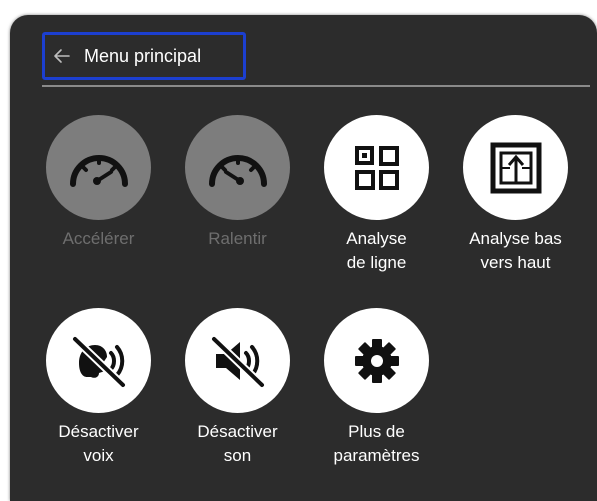  I want to click on speed-up-button, so click(98, 167).